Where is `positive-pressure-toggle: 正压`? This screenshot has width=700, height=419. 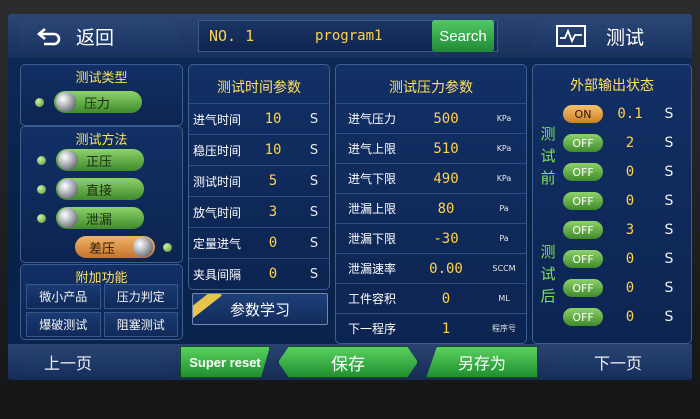
positive-pressure-toggle: 正压 is located at coordinates (100, 160).